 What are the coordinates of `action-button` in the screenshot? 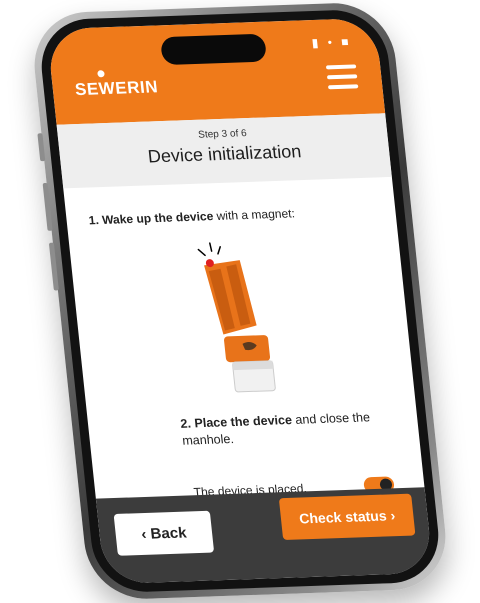 It's located at (41, 147).